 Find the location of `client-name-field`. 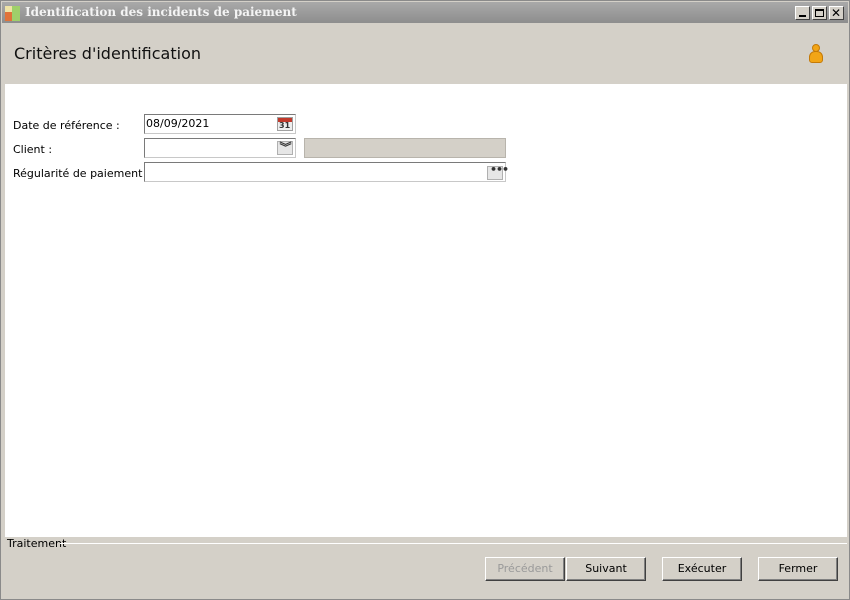

client-name-field is located at coordinates (405, 148).